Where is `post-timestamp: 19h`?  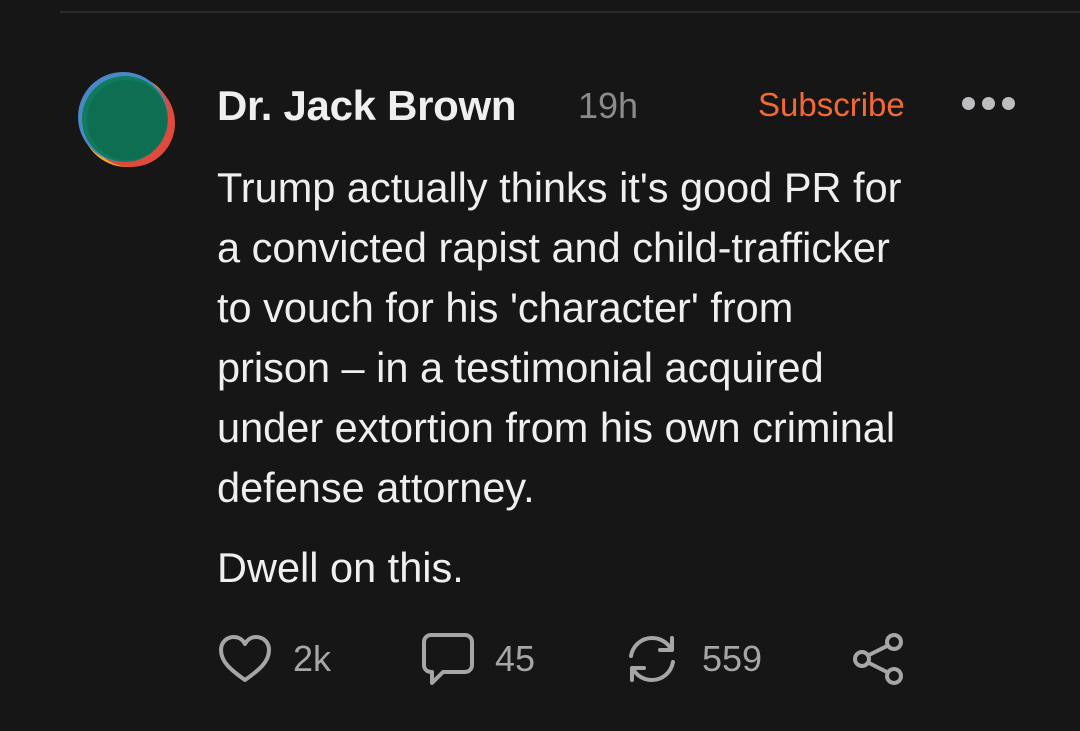
post-timestamp: 19h is located at coordinates (608, 105).